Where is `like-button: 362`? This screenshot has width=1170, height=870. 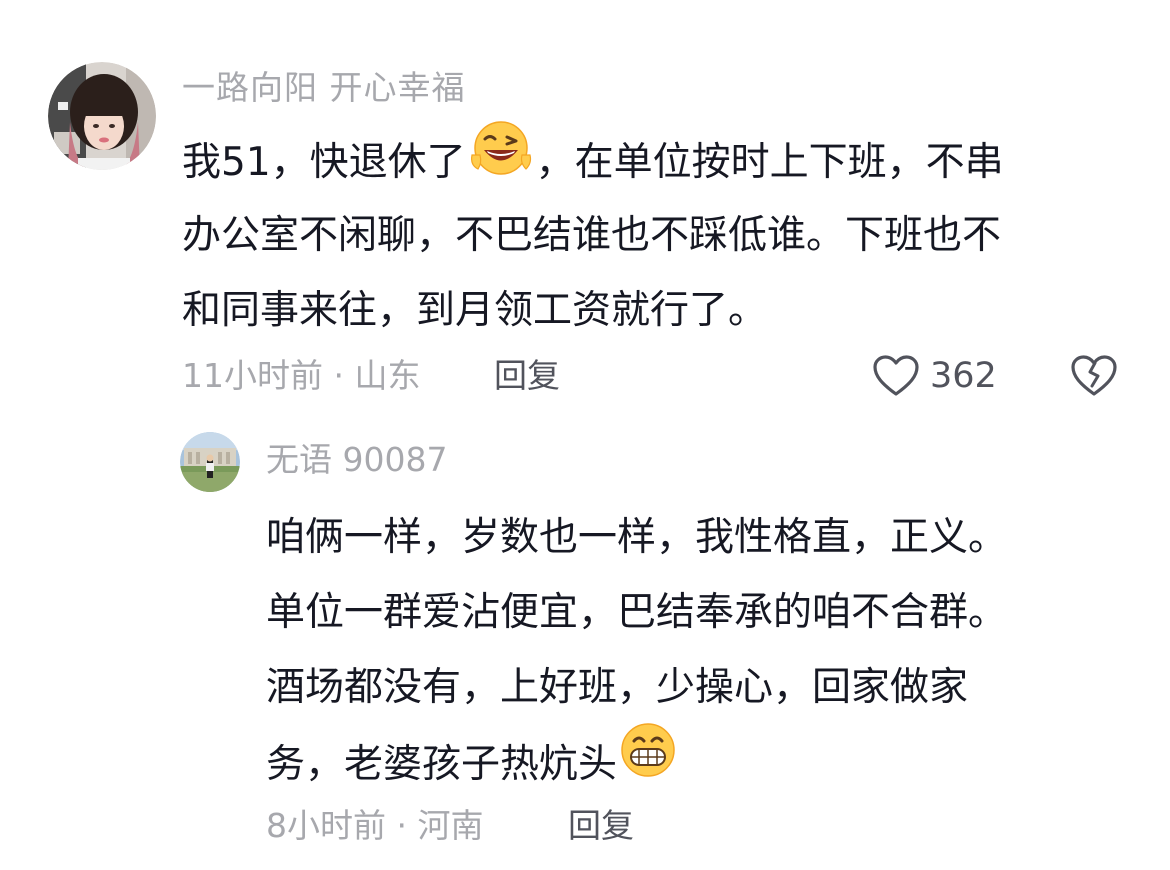 like-button: 362 is located at coordinates (934, 376).